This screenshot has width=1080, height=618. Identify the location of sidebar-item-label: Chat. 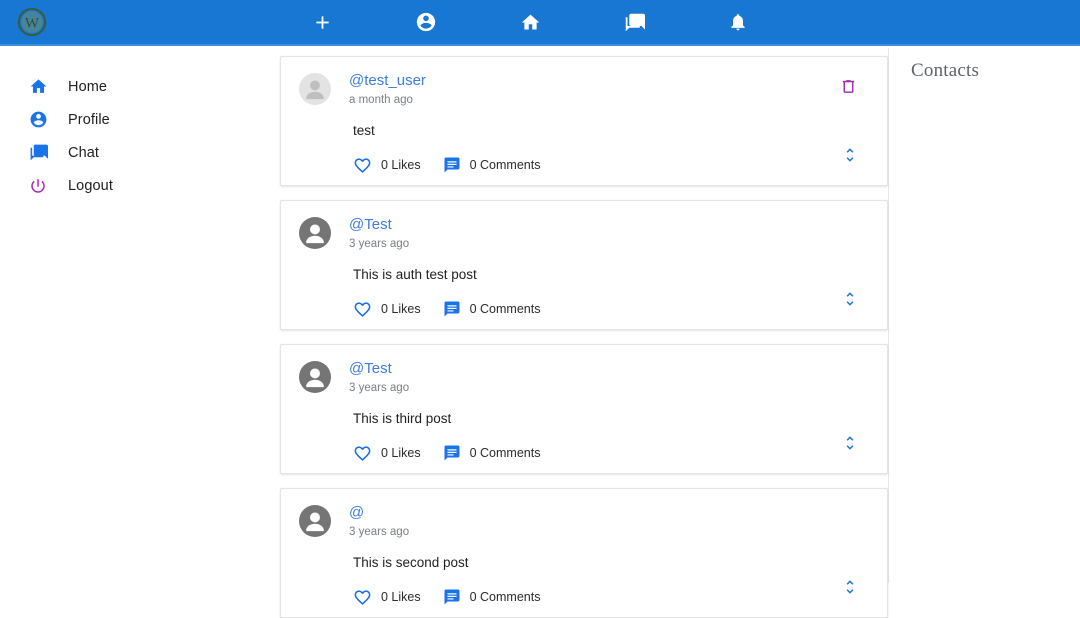
(84, 152).